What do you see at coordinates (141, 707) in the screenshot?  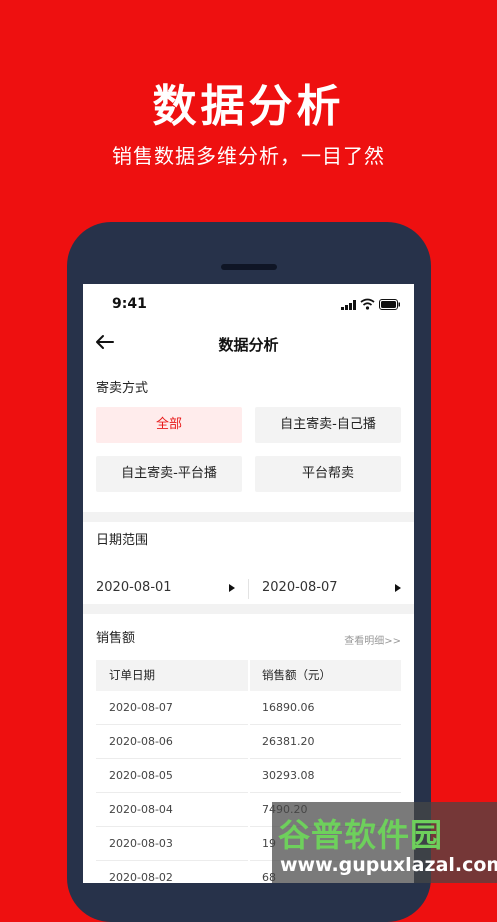 I see `row-date: 2020-08-07` at bounding box center [141, 707].